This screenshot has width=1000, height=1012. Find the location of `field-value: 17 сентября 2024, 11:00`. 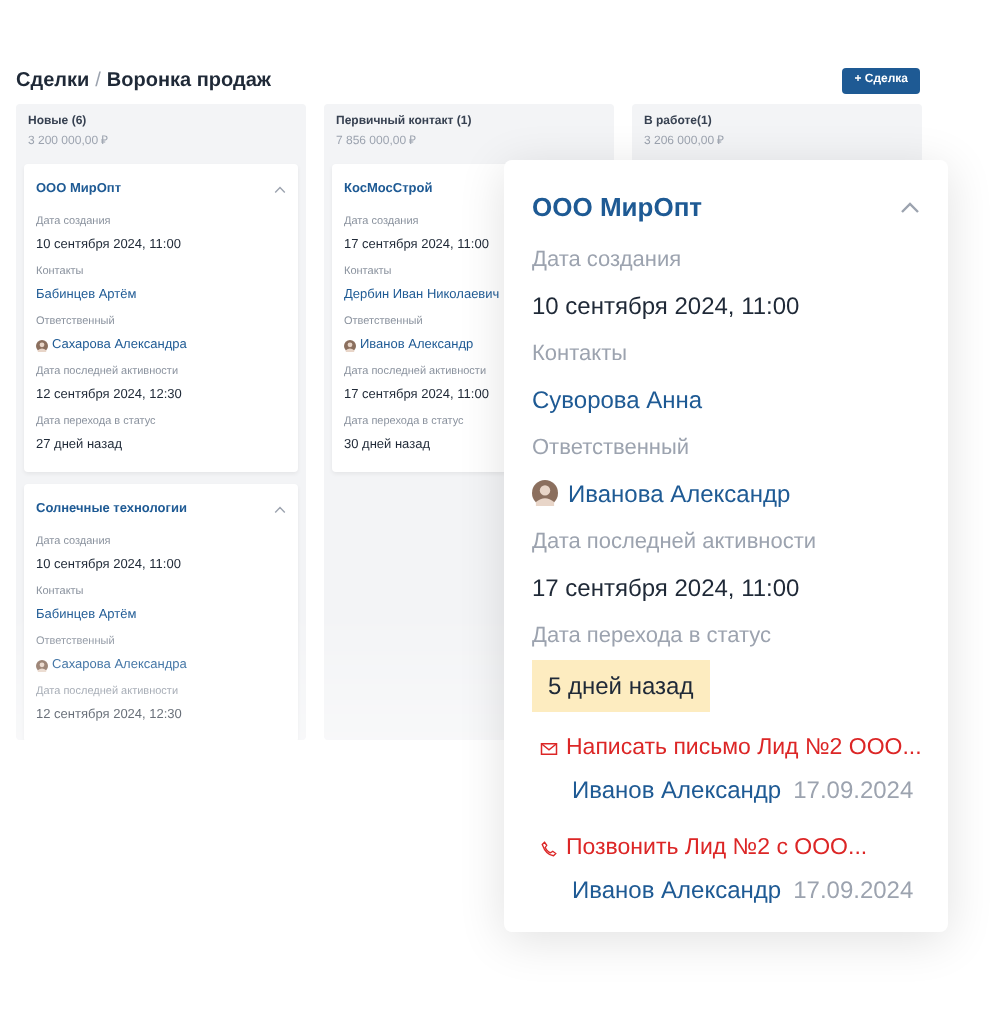

field-value: 17 сентября 2024, 11:00 is located at coordinates (666, 587).